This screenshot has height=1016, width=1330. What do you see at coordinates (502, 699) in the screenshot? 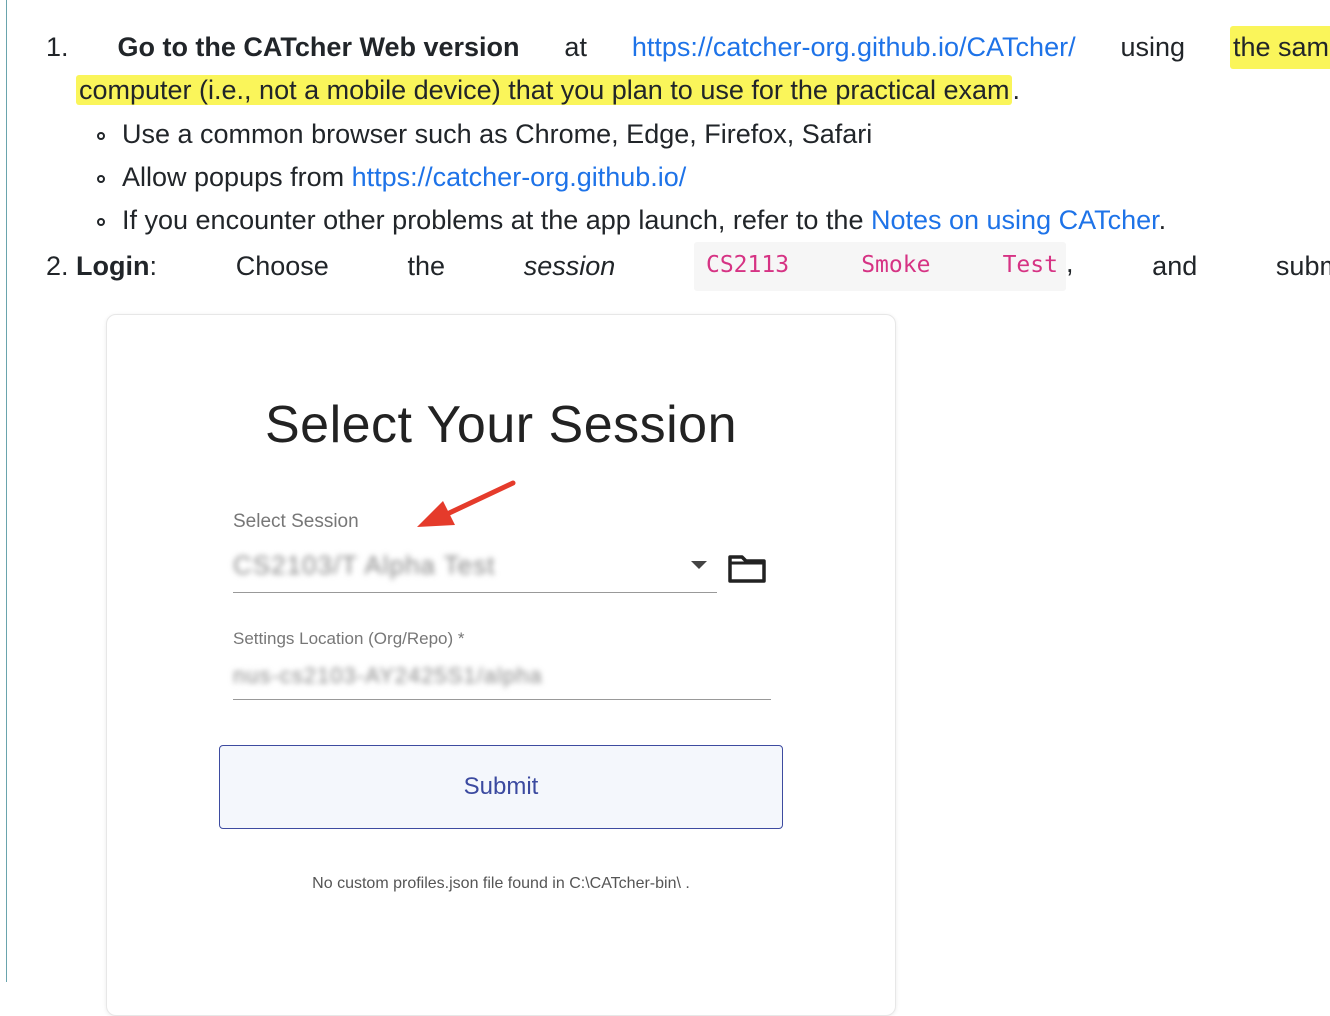
I see `settings-location-underline` at bounding box center [502, 699].